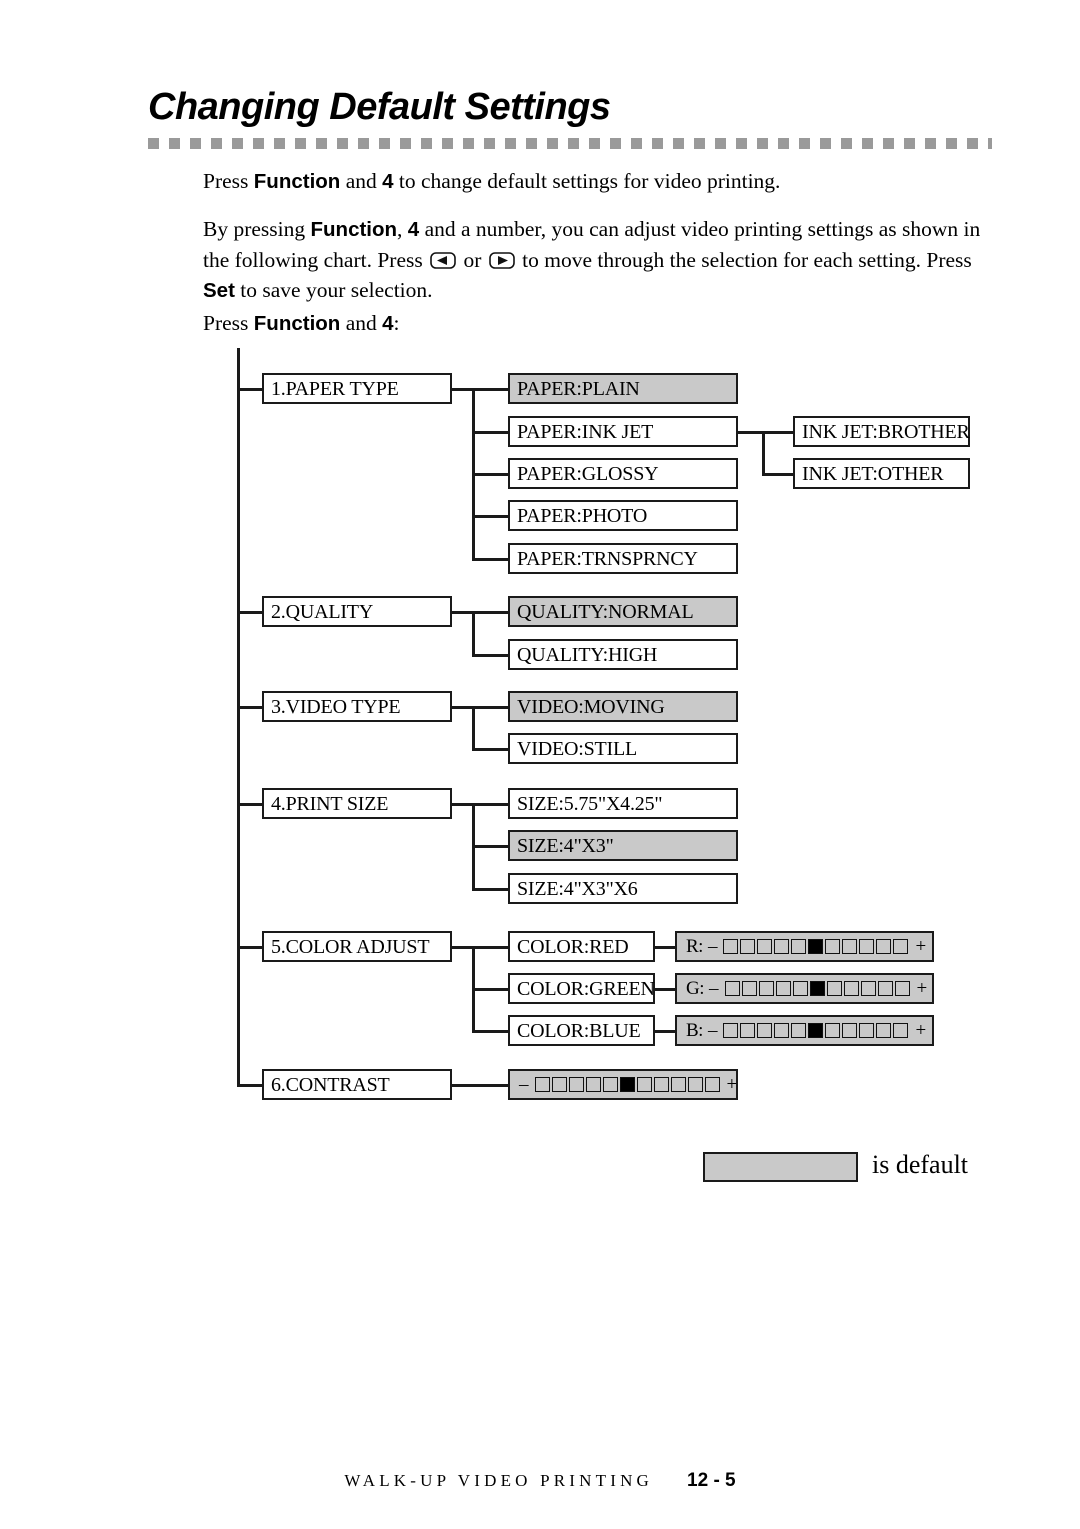 This screenshot has width=1080, height=1529. What do you see at coordinates (357, 1084) in the screenshot?
I see `menu-item-contrast: 6.CONTRAST` at bounding box center [357, 1084].